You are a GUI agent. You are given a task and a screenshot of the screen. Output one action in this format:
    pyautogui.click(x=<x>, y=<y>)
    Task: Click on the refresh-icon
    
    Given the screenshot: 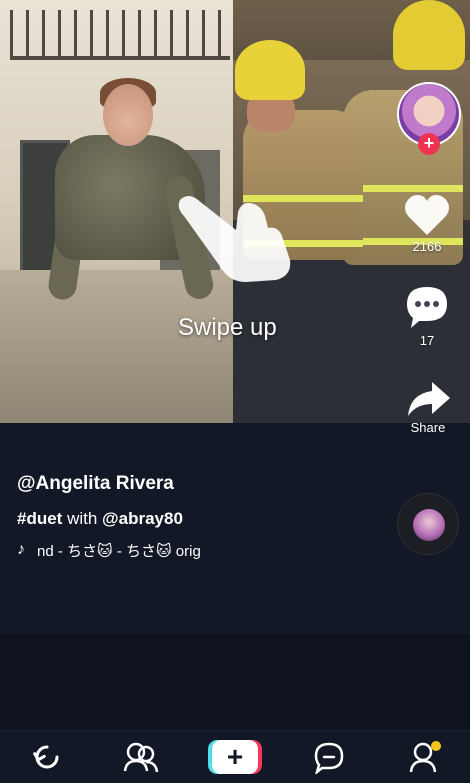 What is the action you would take?
    pyautogui.click(x=47, y=757)
    